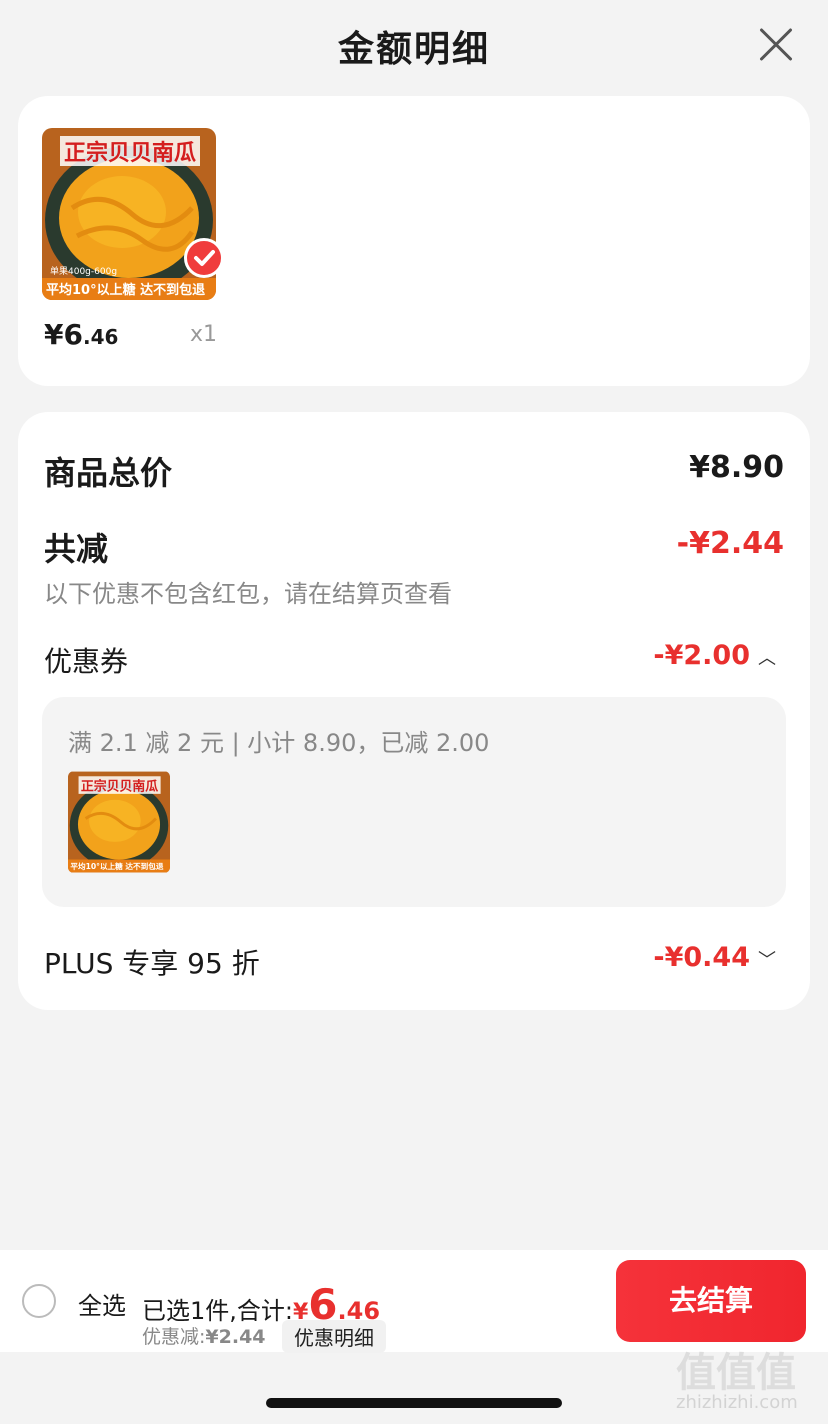 The image size is (828, 1424). I want to click on checkout-bar: 全选 已选1件,合计:¥6.46 优惠减:¥2.44 优惠明细 去结算, so click(414, 1301).